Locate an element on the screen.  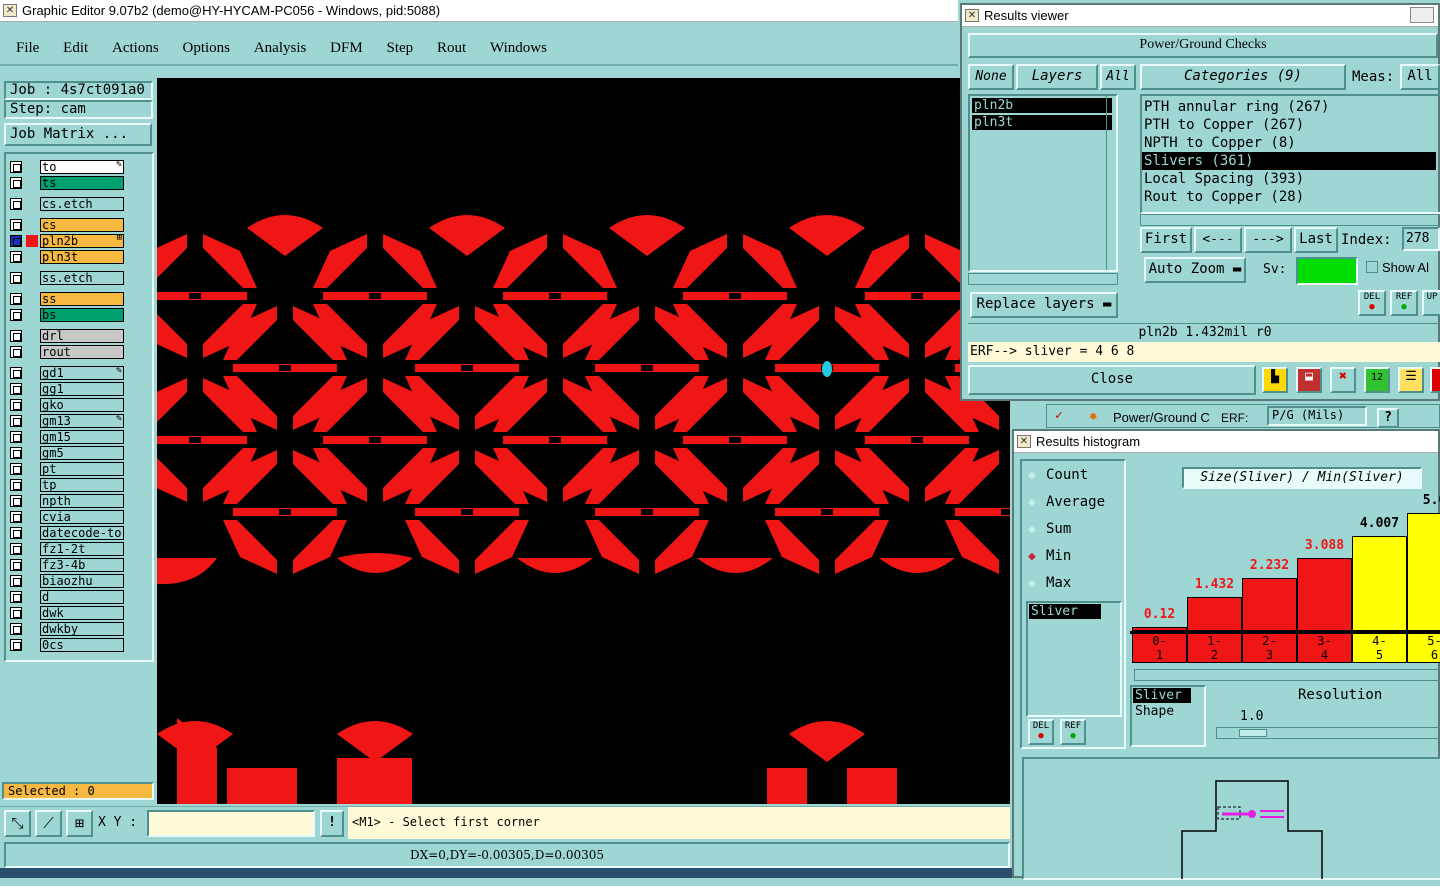
histogram-bin-cell: 0- 1 is located at coordinates (1159, 648).